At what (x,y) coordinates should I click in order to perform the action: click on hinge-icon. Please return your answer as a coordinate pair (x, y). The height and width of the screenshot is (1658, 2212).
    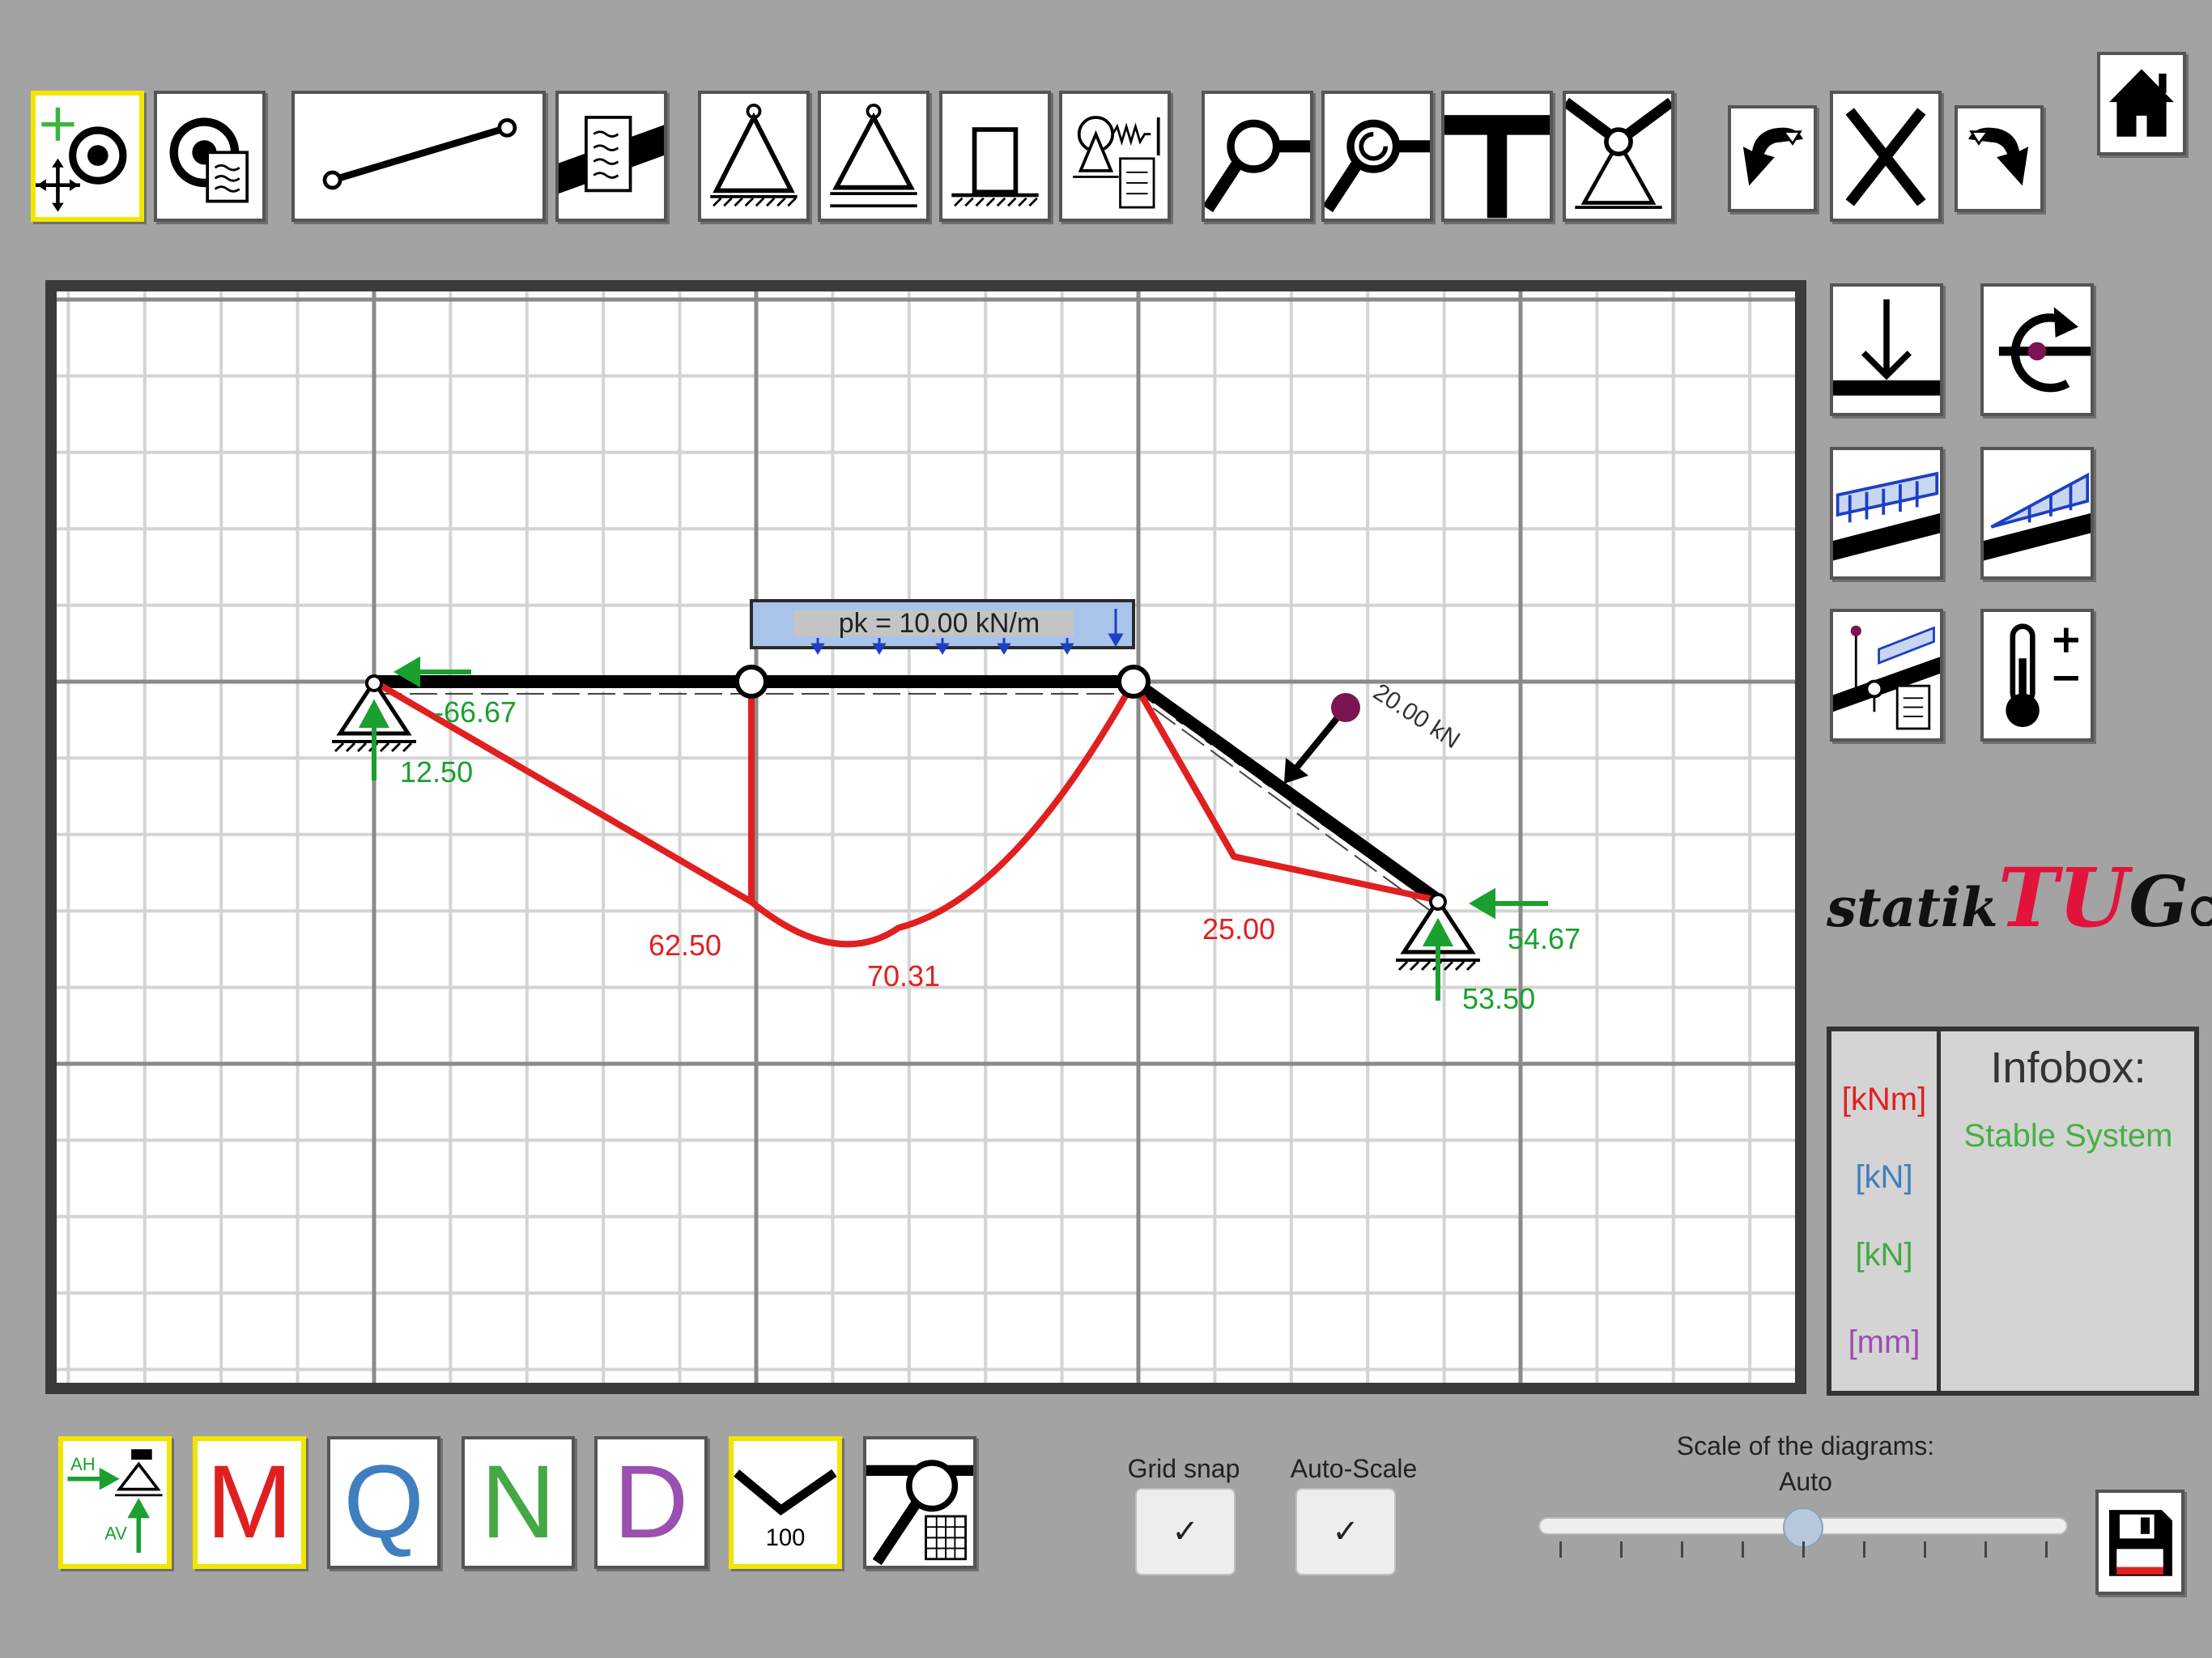
    Looking at the image, I should click on (1257, 166).